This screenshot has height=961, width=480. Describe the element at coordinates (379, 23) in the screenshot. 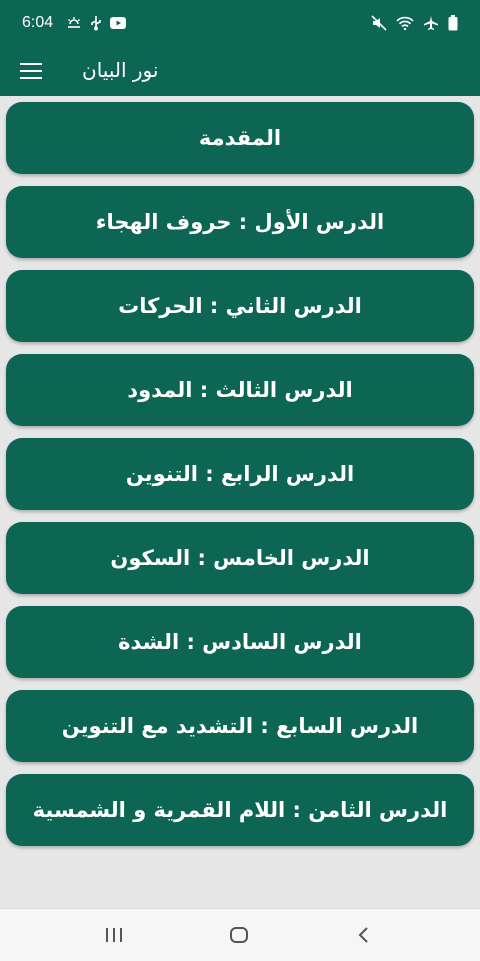

I see `mute-icon` at that location.